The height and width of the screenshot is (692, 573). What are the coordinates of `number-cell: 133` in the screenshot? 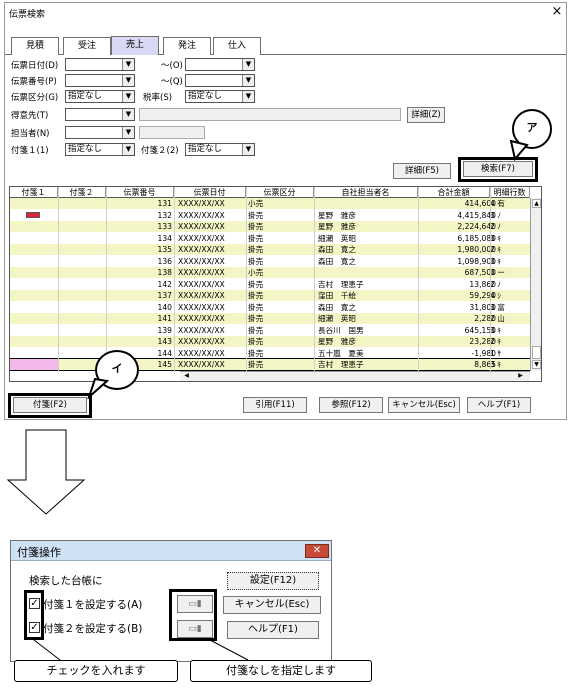 It's located at (165, 226).